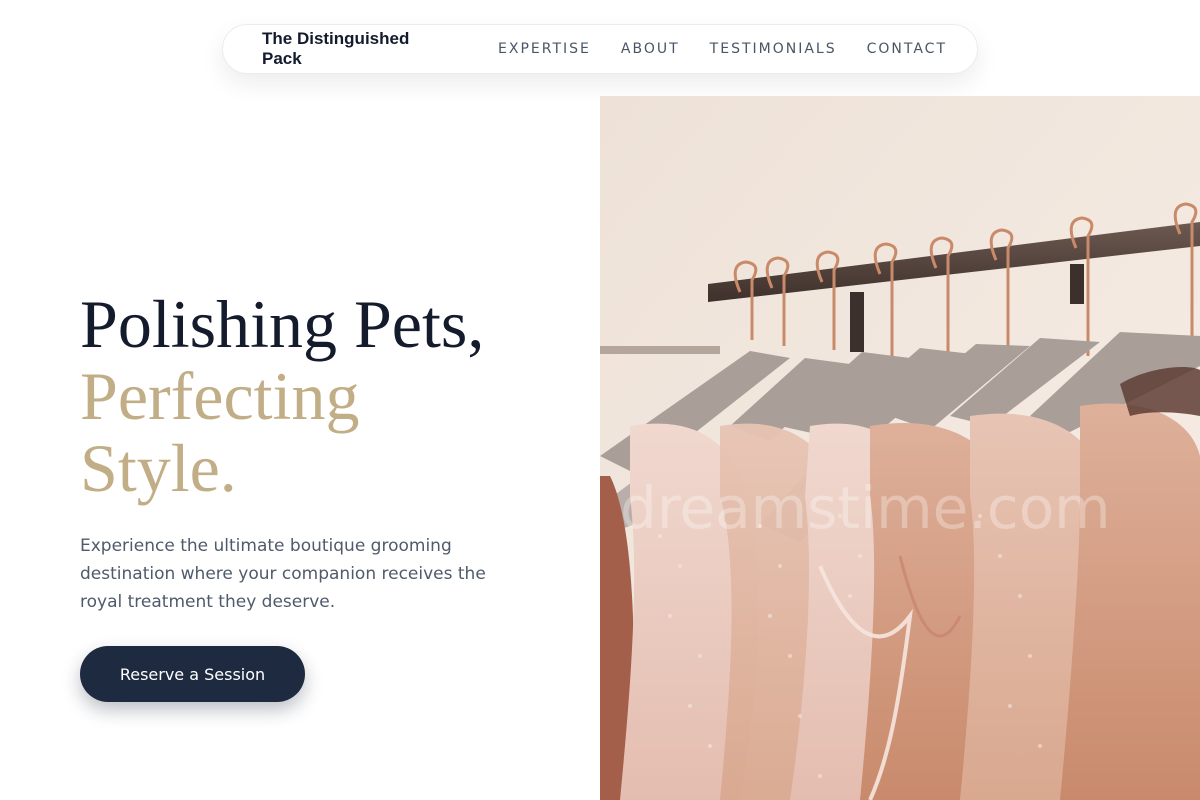  What do you see at coordinates (352, 49) in the screenshot?
I see `brand-logo: The Distinguished Pack` at bounding box center [352, 49].